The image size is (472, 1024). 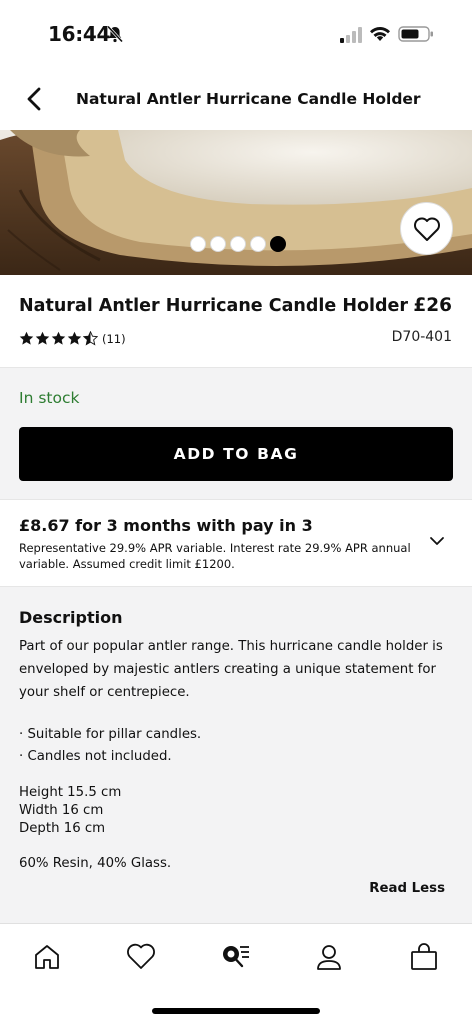 I want to click on product-image-carousel, so click(x=236, y=202).